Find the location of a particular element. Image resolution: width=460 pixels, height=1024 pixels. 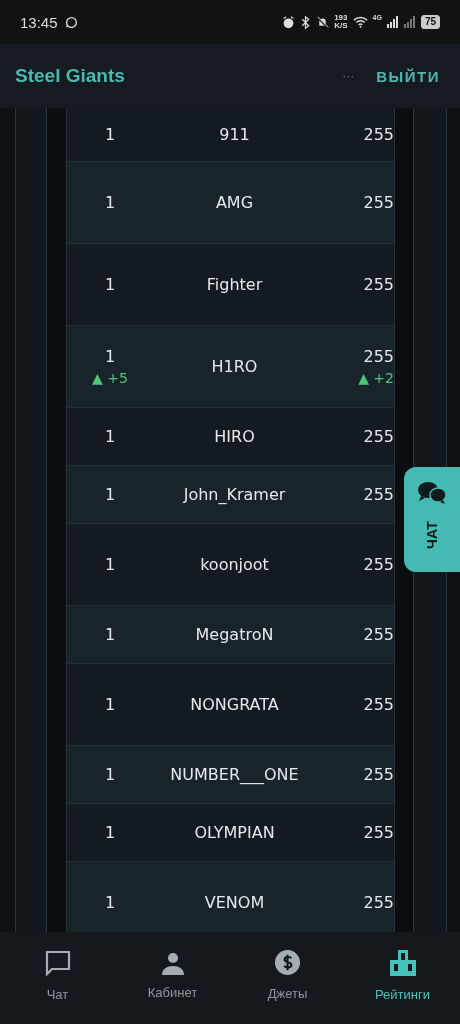

person-icon is located at coordinates (172, 962).